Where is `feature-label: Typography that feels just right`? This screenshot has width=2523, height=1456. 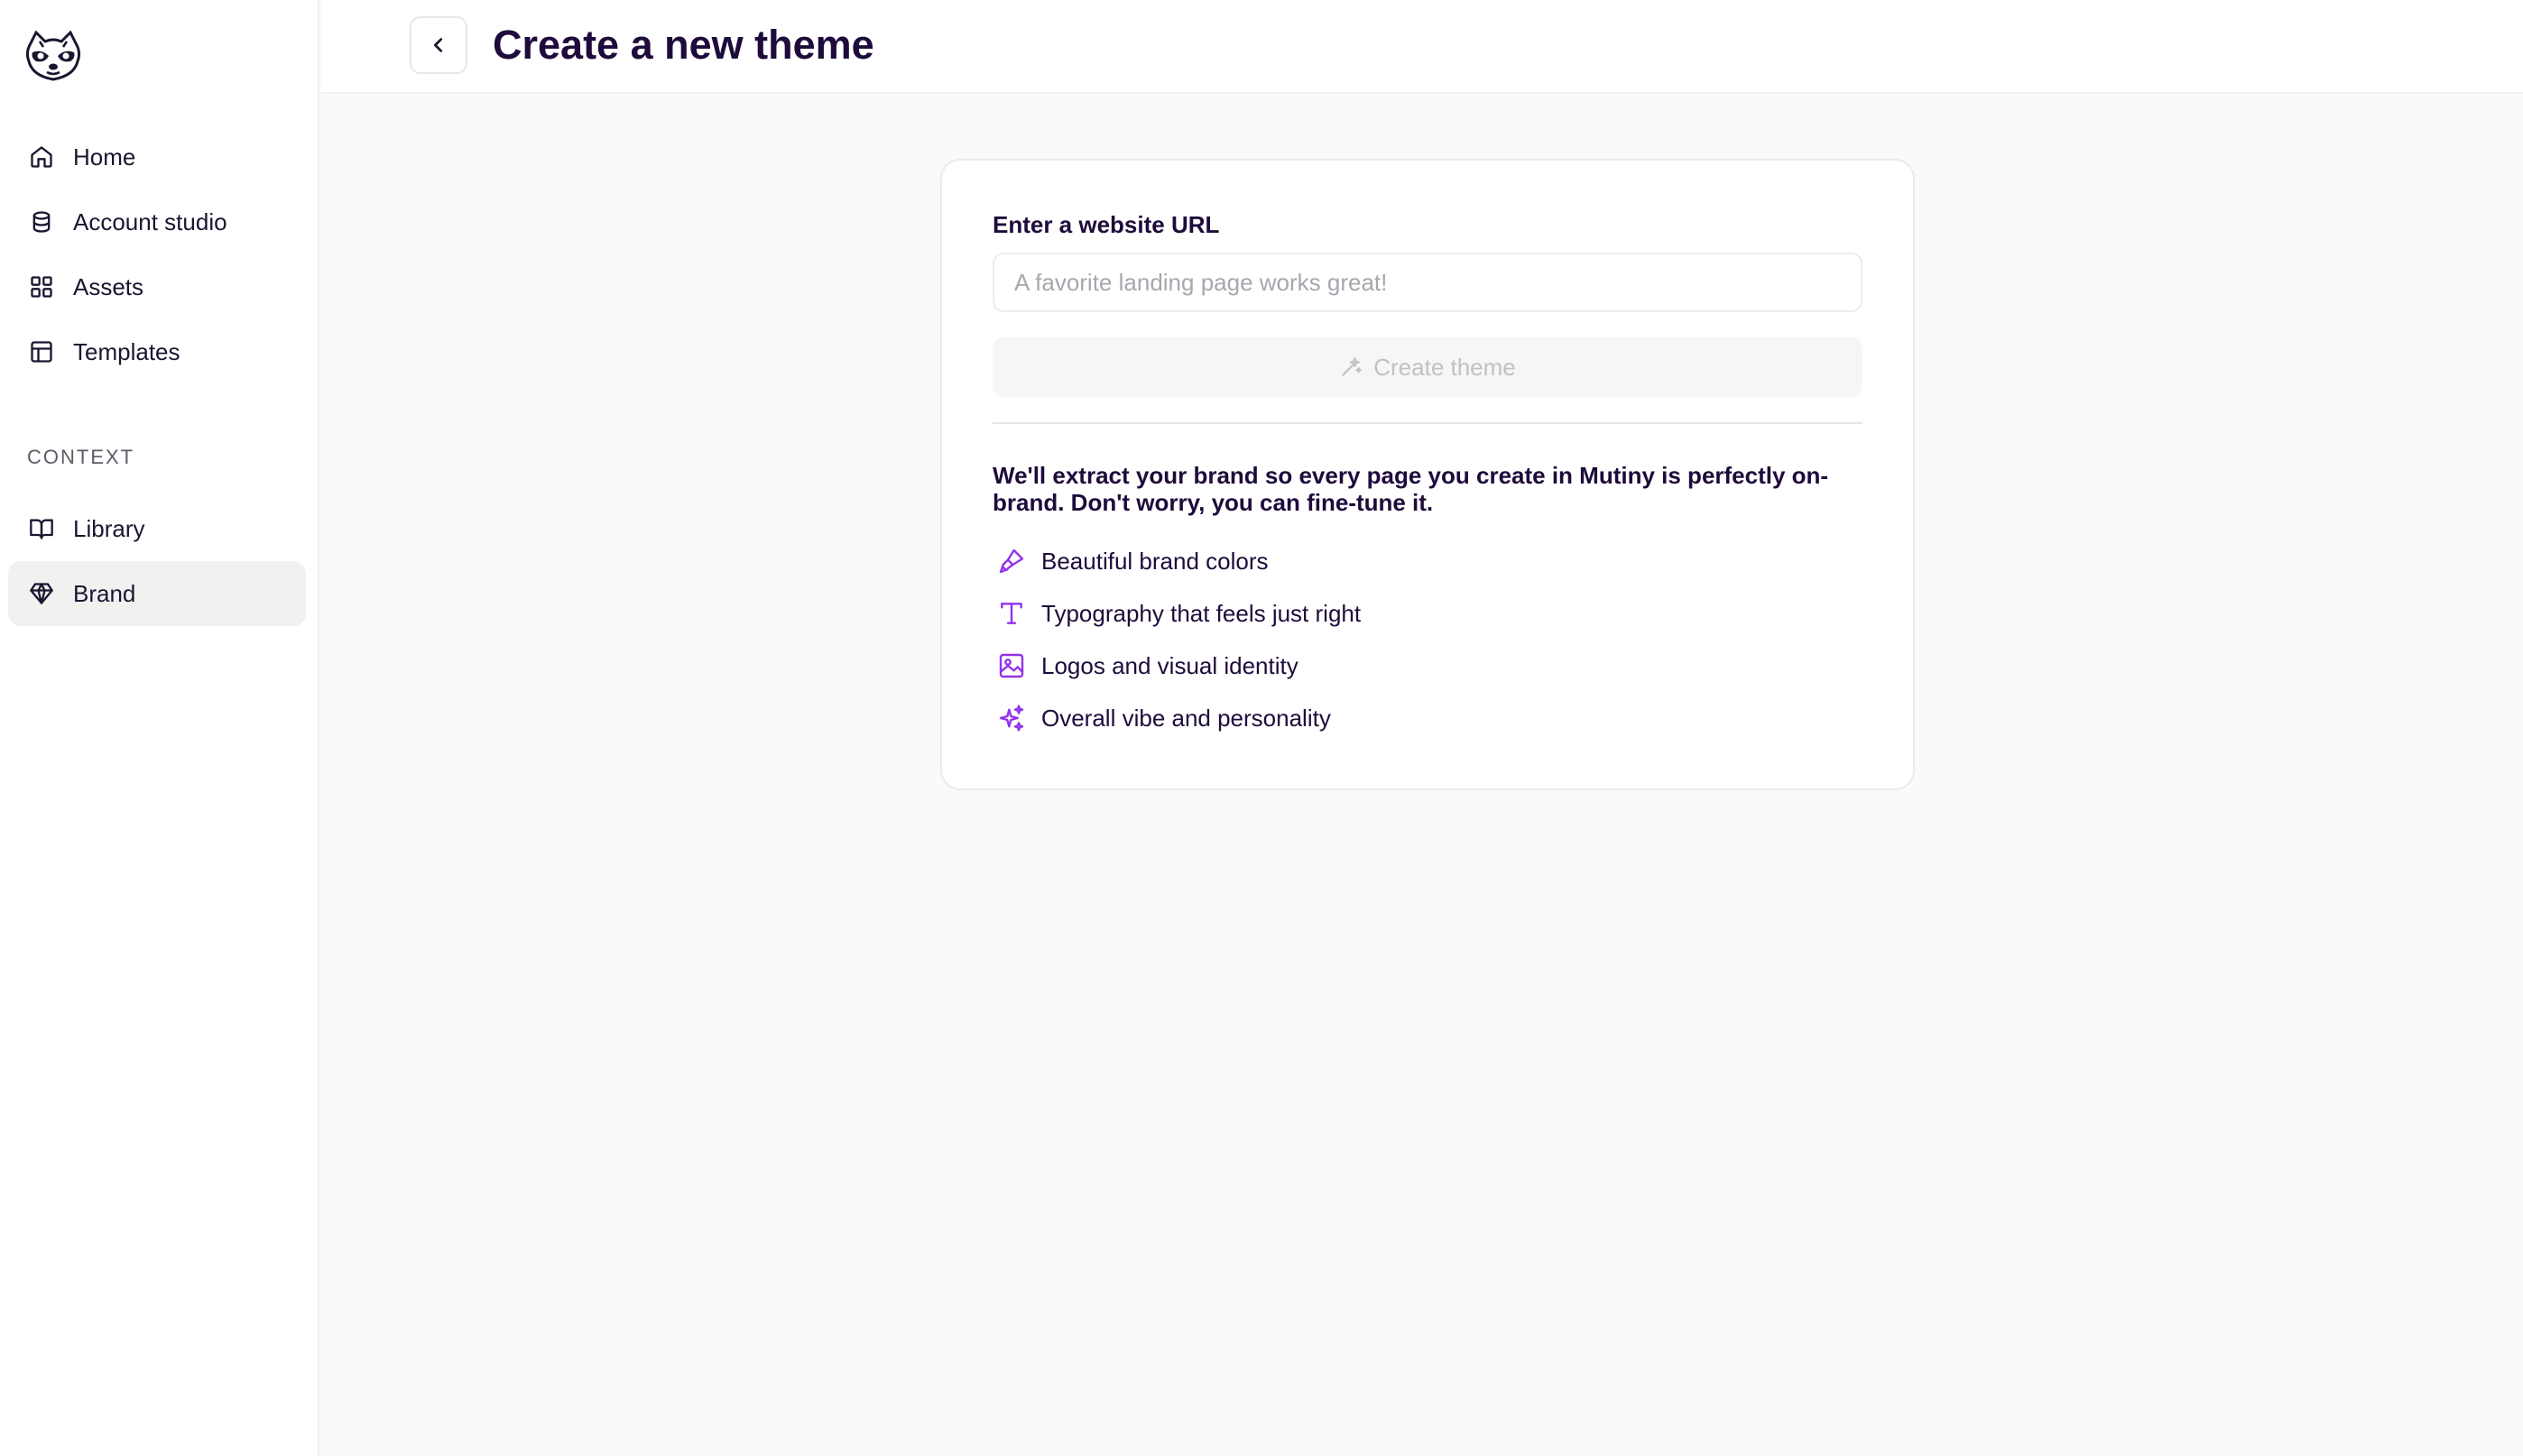 feature-label: Typography that feels just right is located at coordinates (1201, 613).